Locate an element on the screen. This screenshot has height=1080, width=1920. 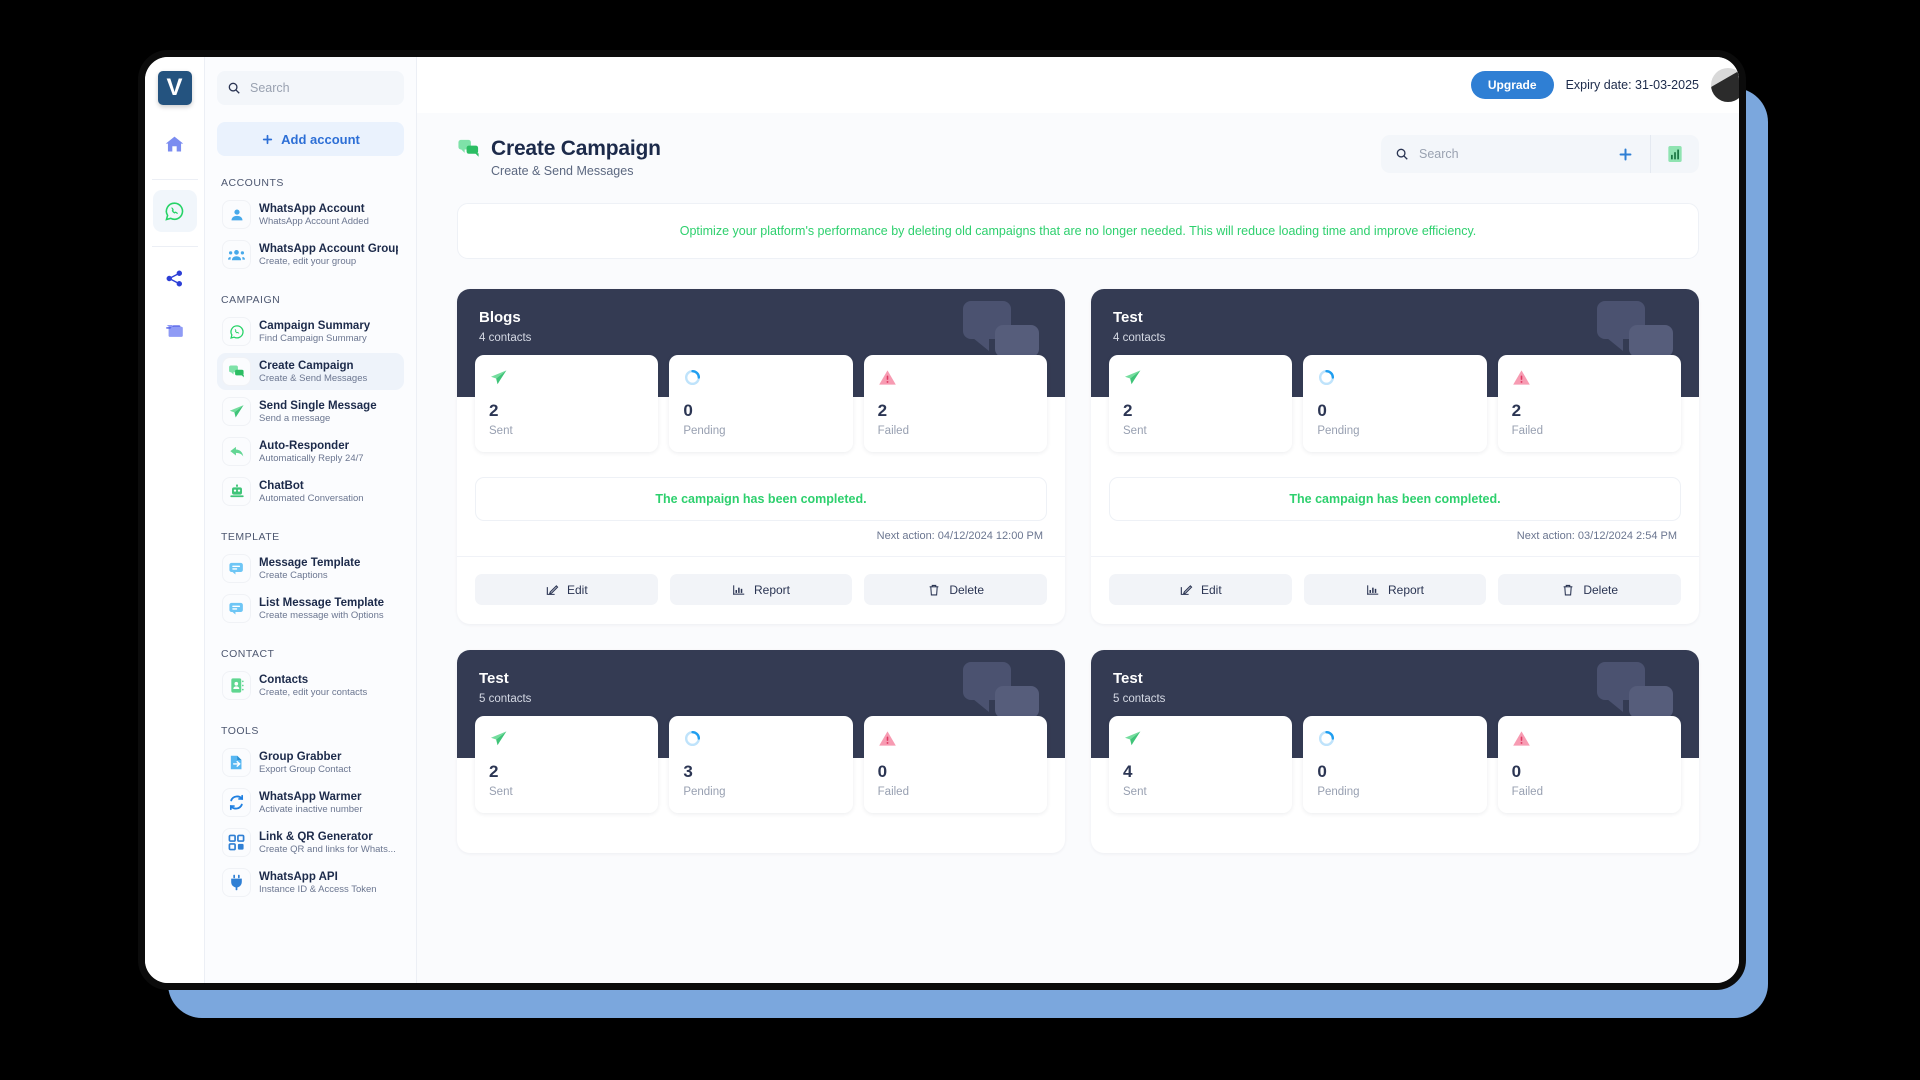
add-campaign-button is located at coordinates (1625, 154).